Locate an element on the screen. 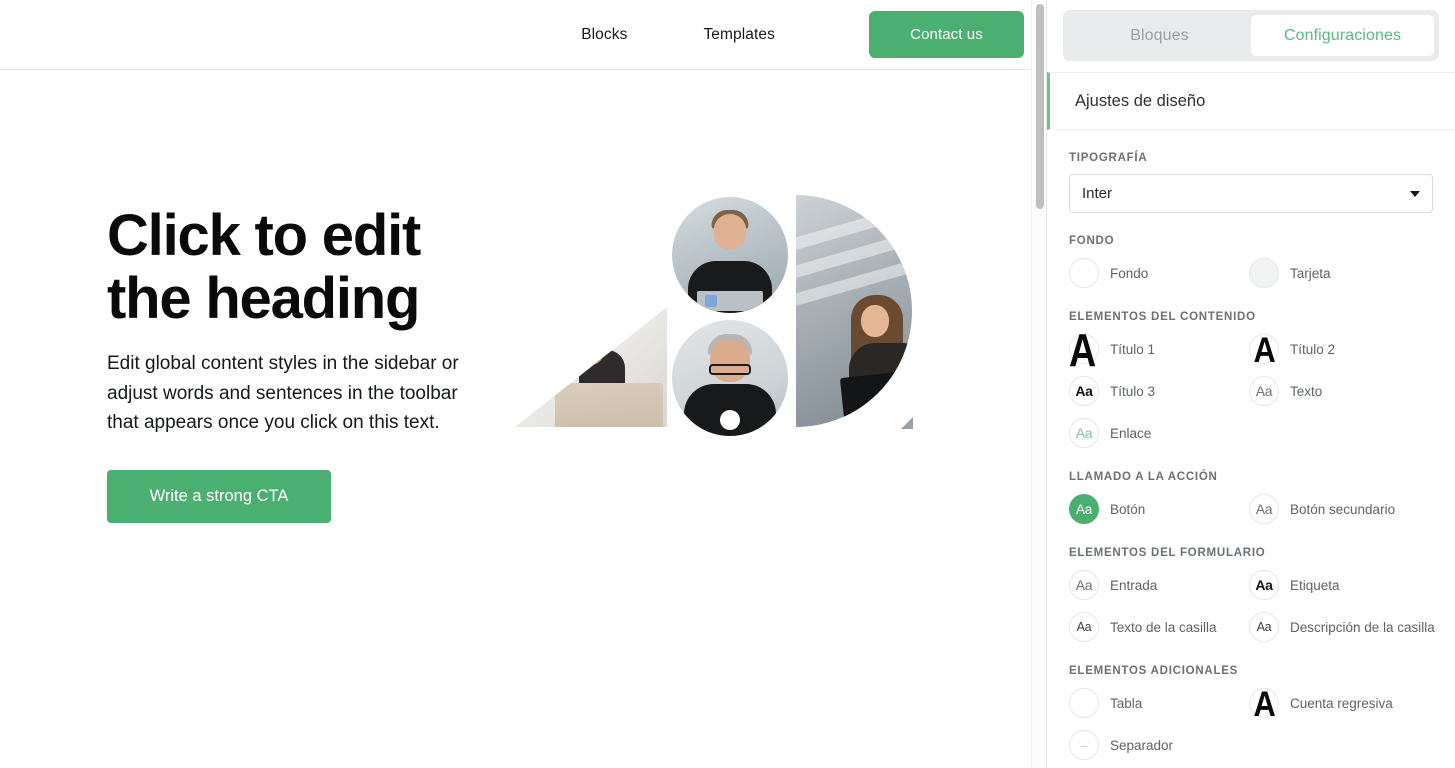  body-text-letter: Aa is located at coordinates (1264, 391).